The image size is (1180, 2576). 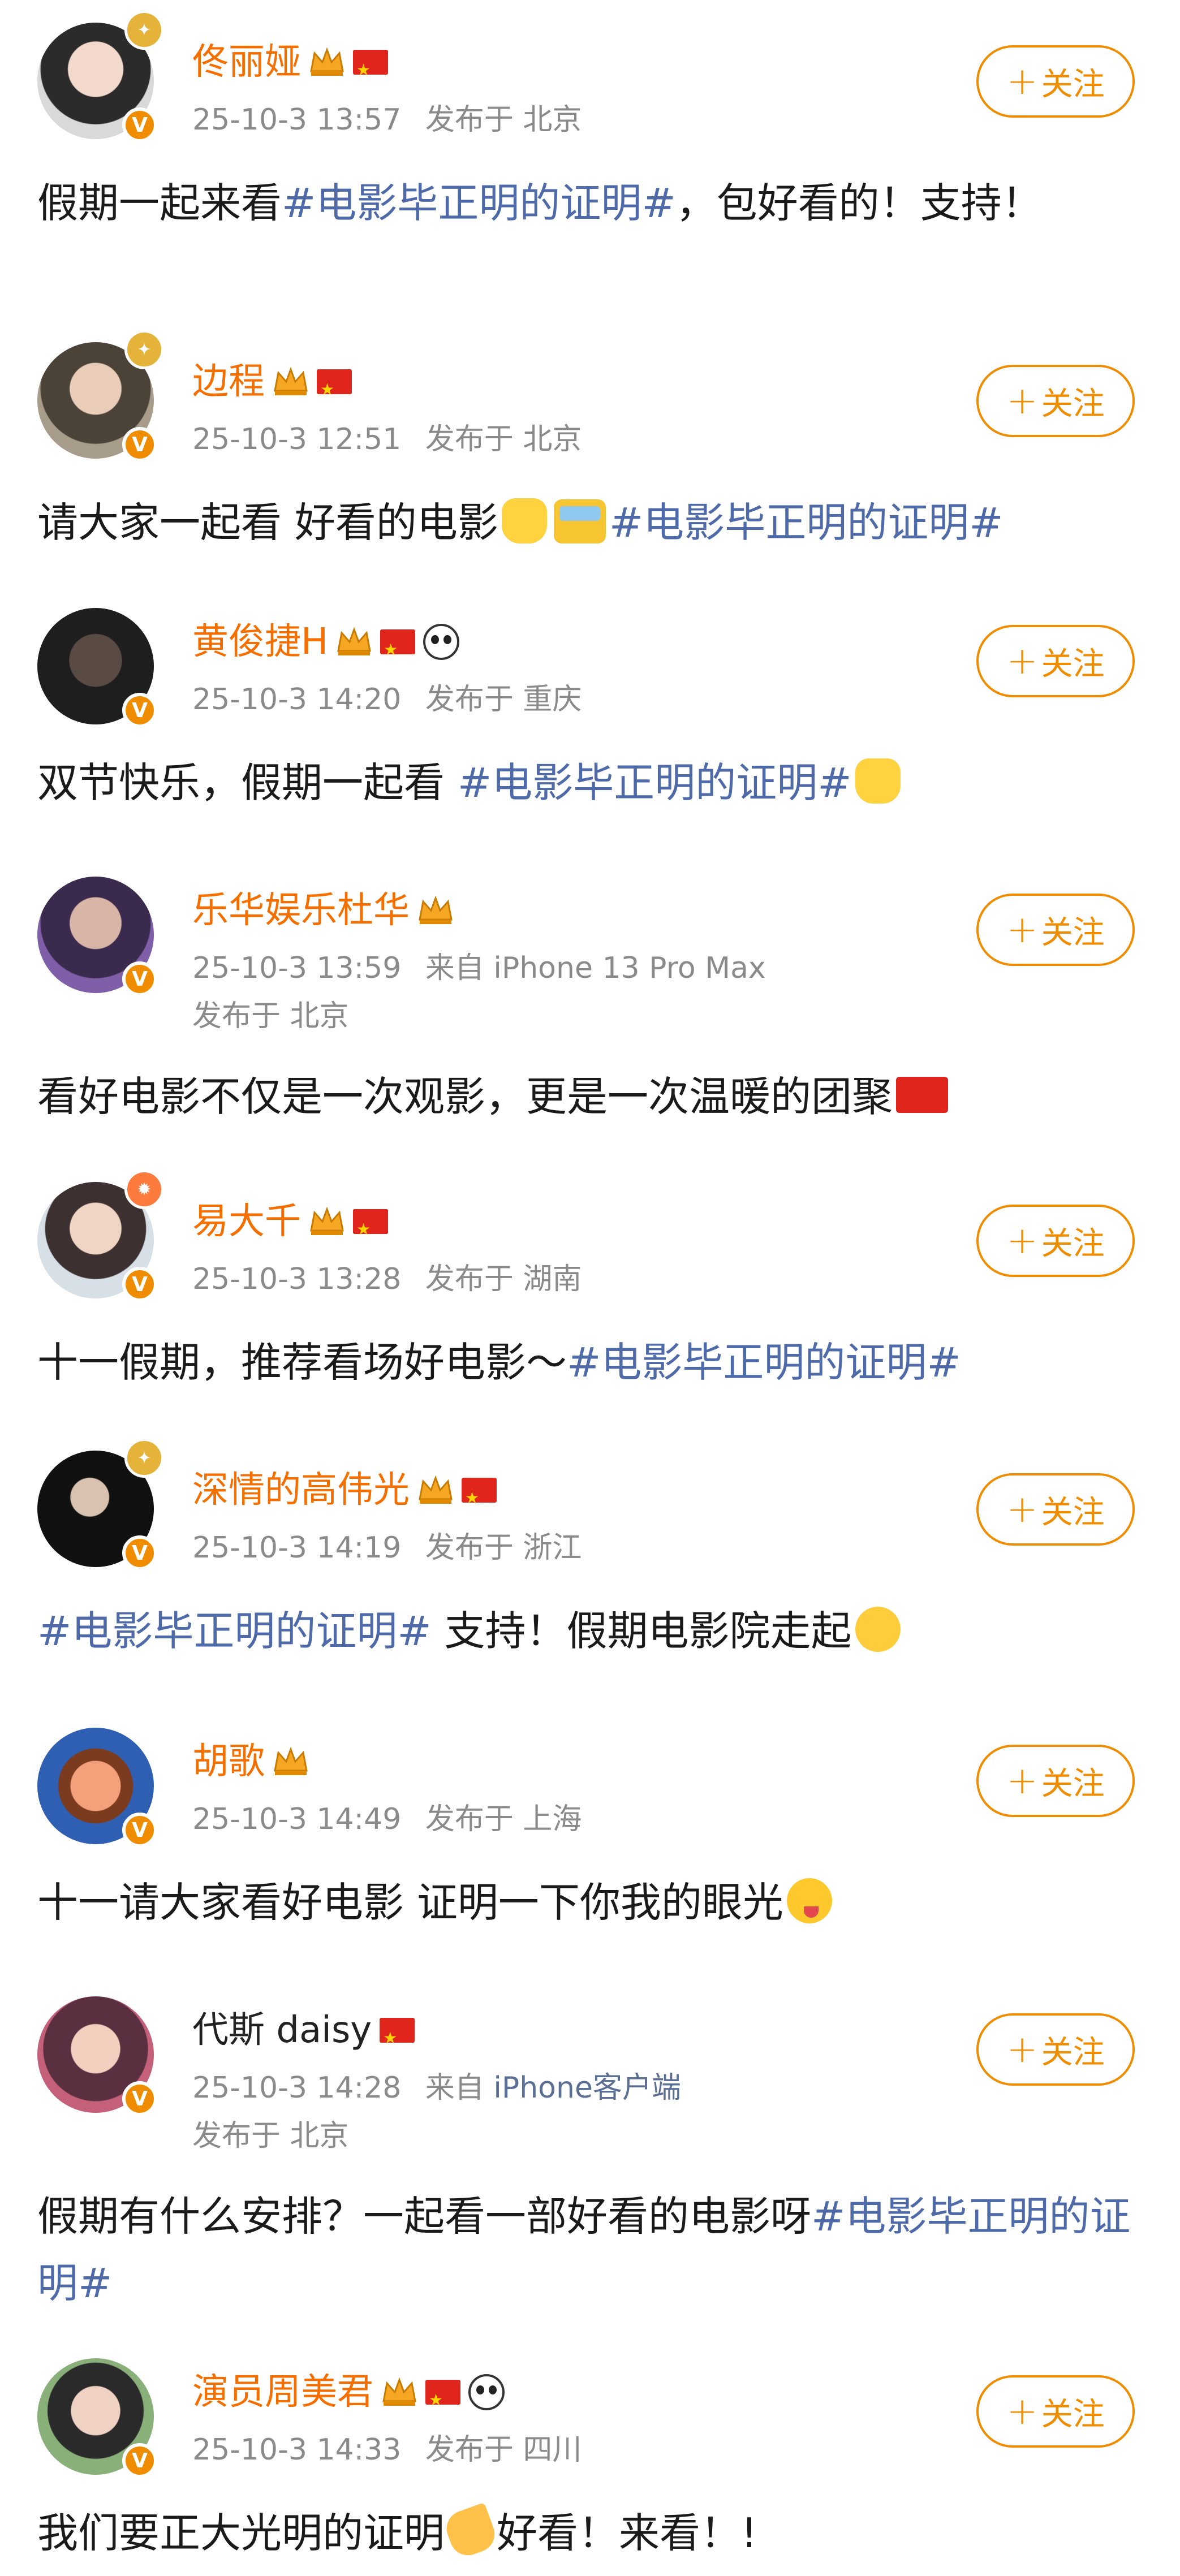 What do you see at coordinates (587, 2088) in the screenshot?
I see `post-device: iPhone客户端` at bounding box center [587, 2088].